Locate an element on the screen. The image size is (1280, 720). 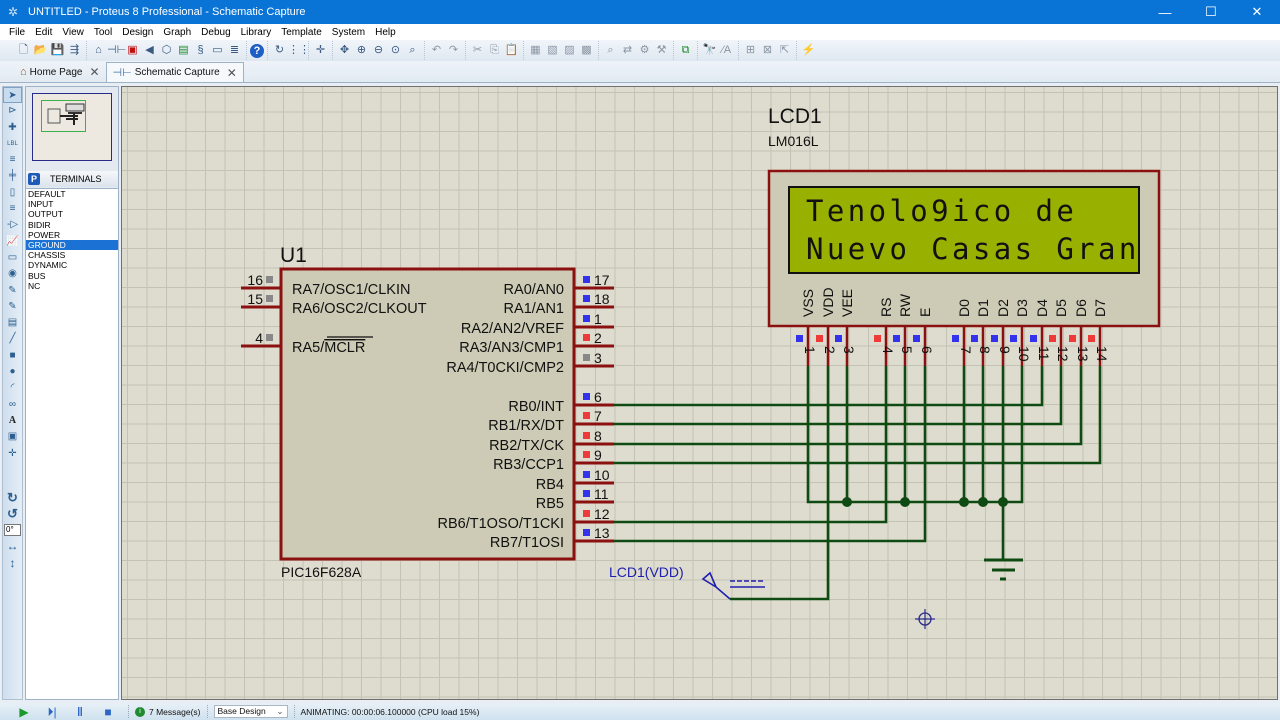
menu-debug: Debug is located at coordinates (215, 32).